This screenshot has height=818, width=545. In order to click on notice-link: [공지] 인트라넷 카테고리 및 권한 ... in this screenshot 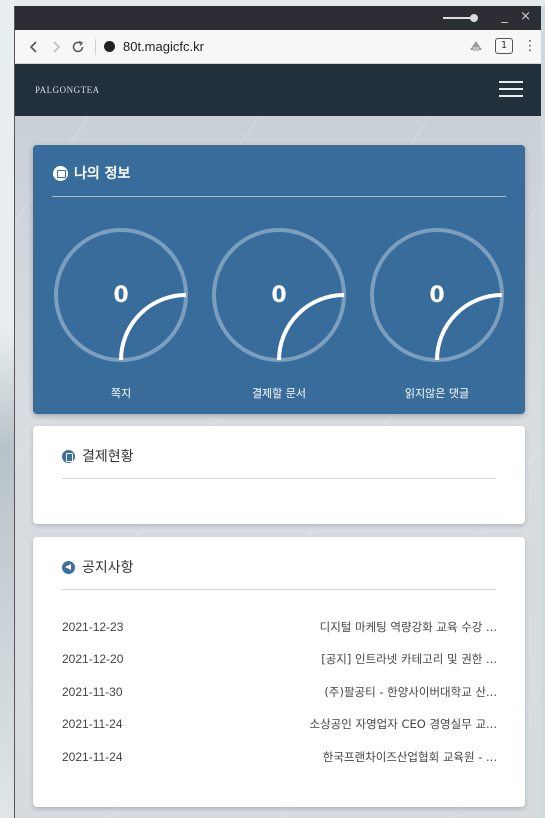, I will do `click(409, 659)`.